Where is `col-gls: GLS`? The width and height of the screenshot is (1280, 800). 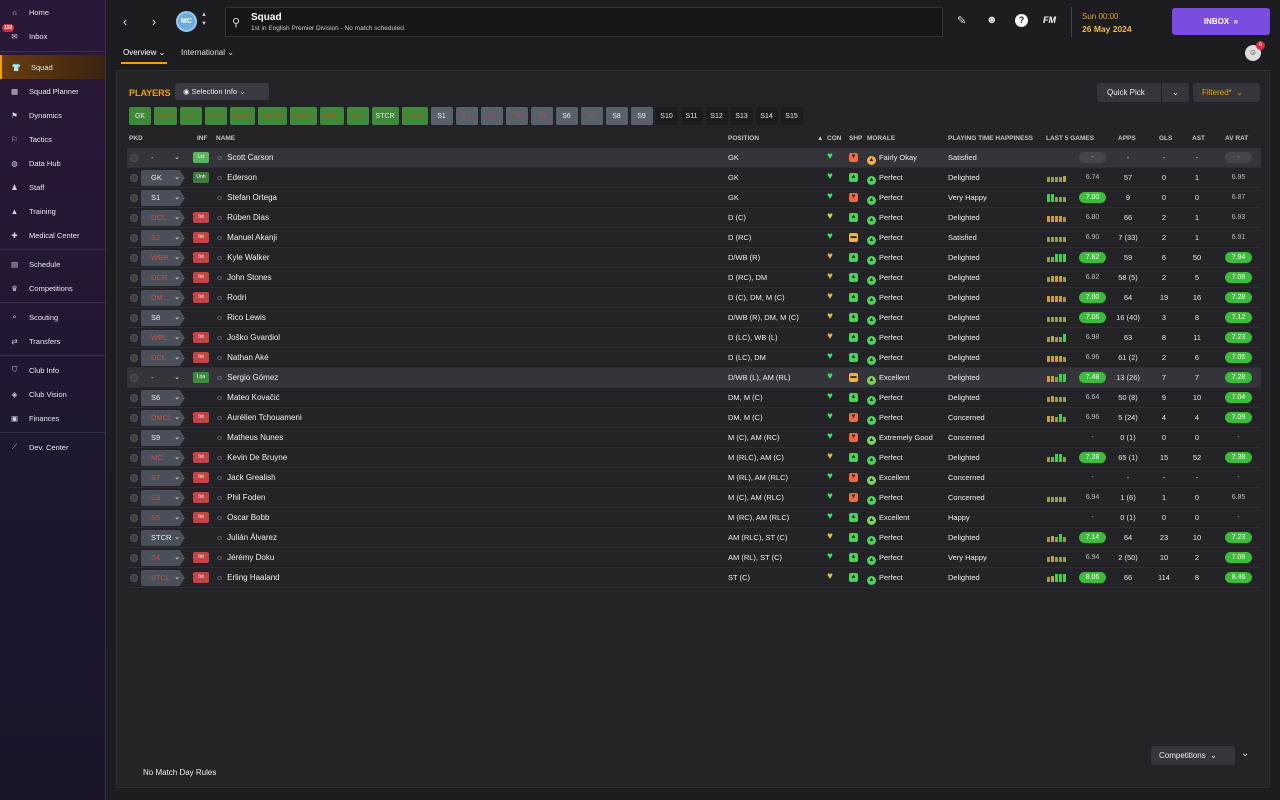
col-gls: GLS is located at coordinates (1165, 138).